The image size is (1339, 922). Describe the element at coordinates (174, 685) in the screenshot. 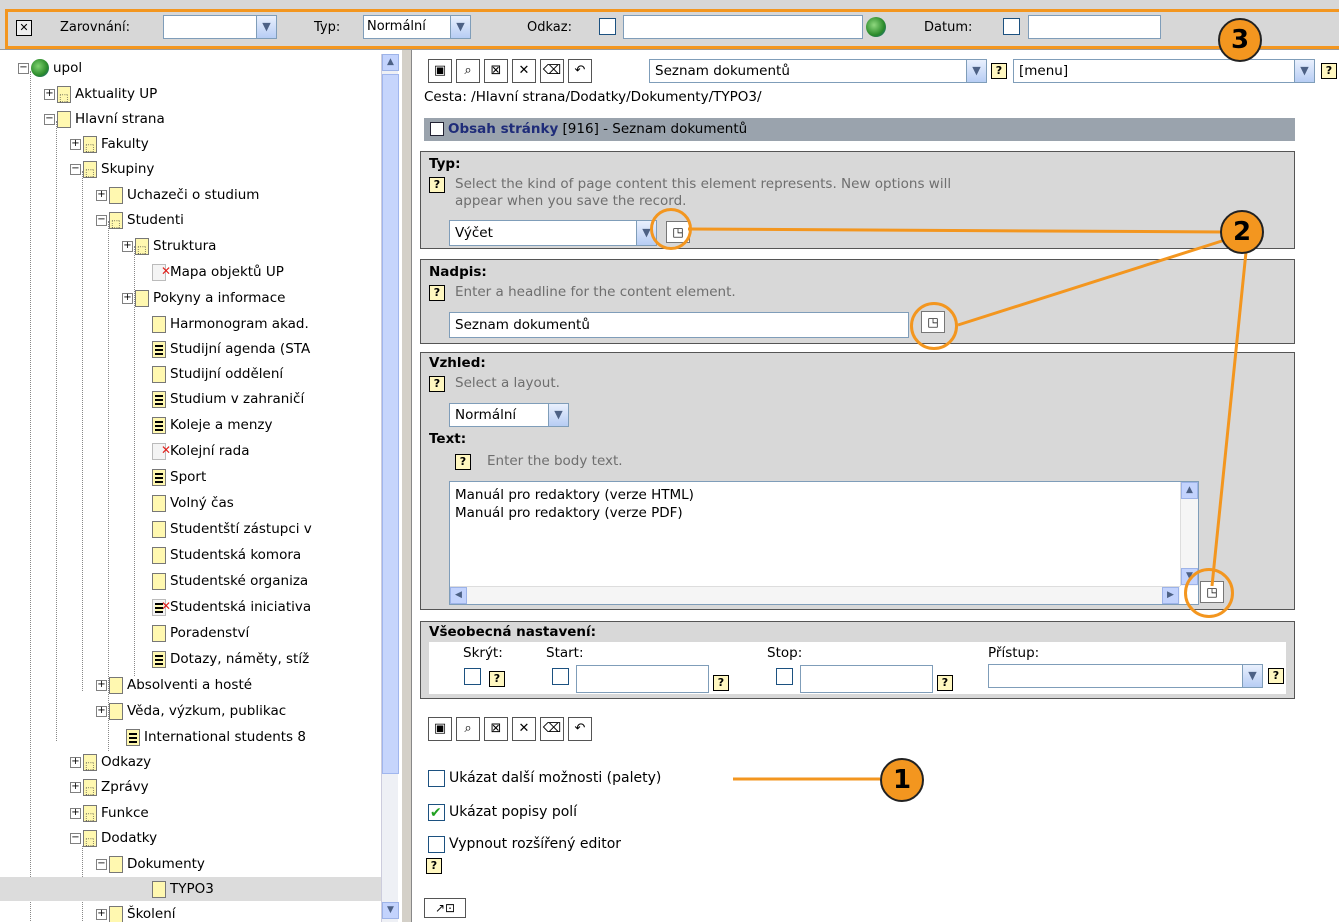

I see `tree-item-absolventi: + Absolventi a hosté` at that location.